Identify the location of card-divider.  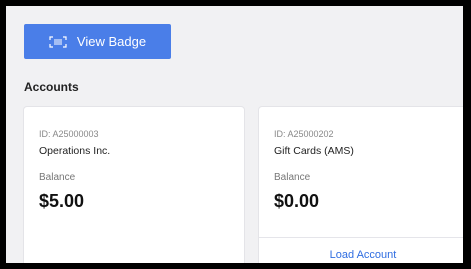
(361, 237).